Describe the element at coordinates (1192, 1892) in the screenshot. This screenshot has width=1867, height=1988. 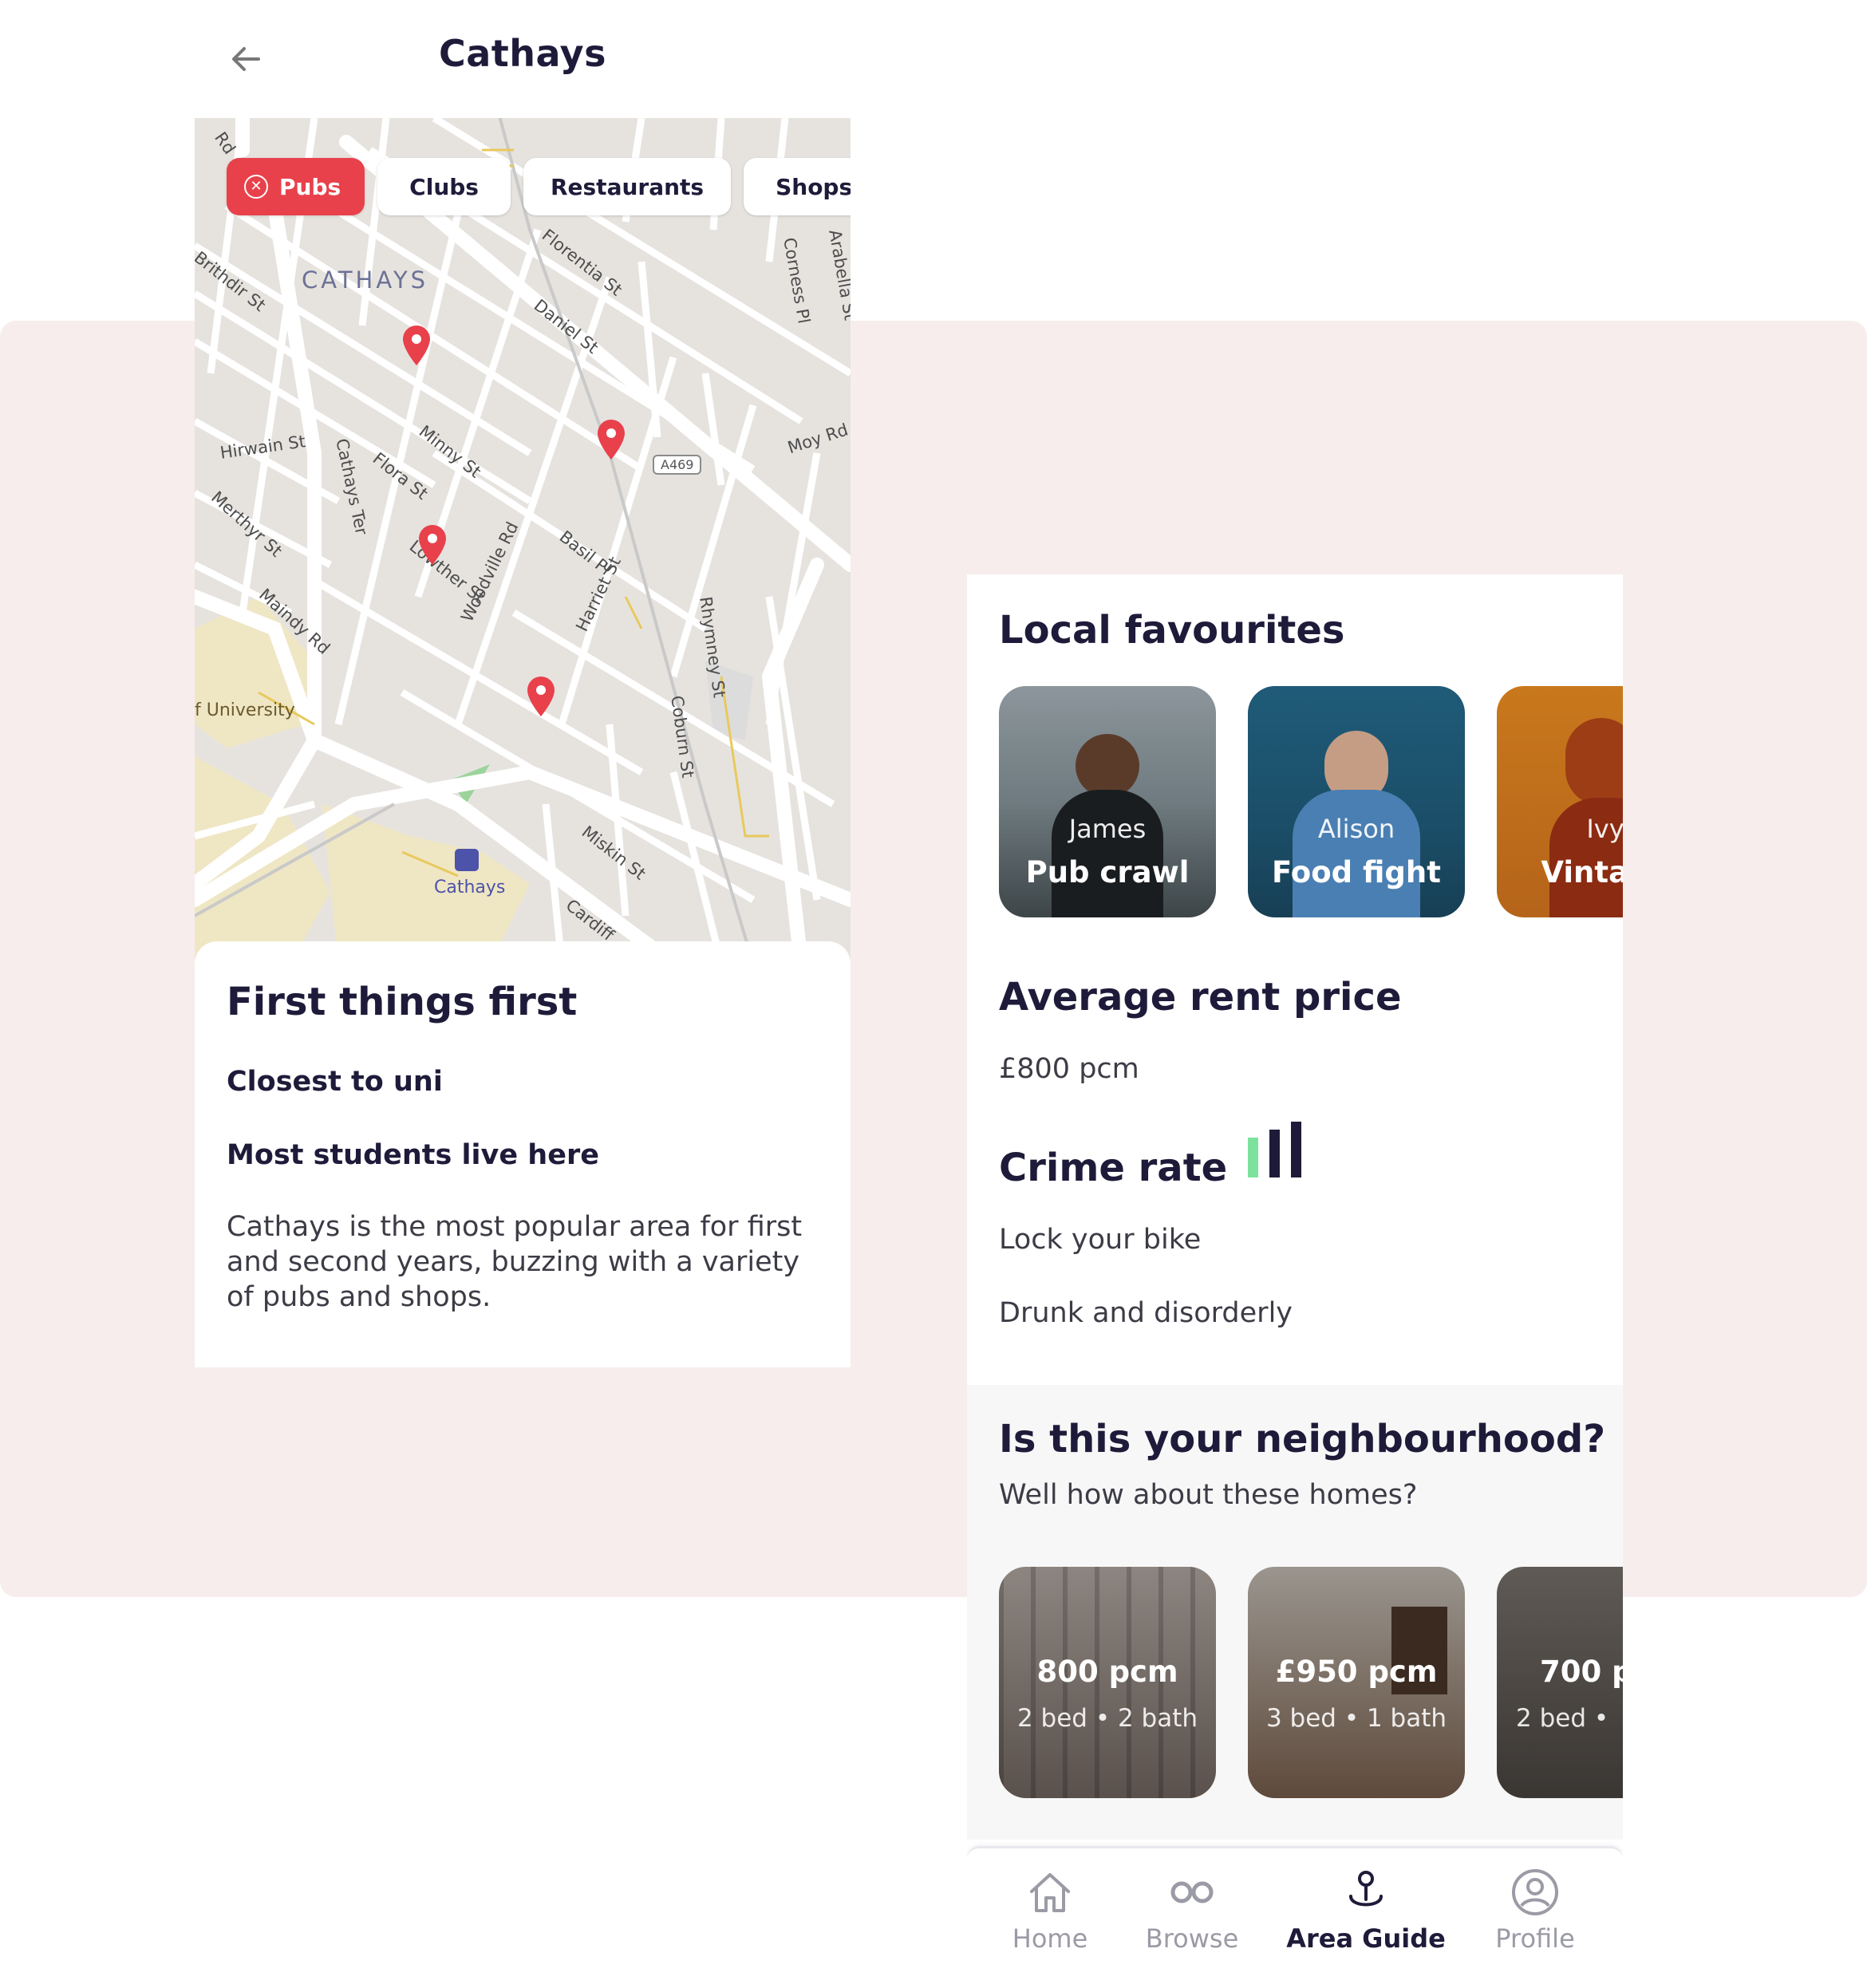
I see `browse-icon` at that location.